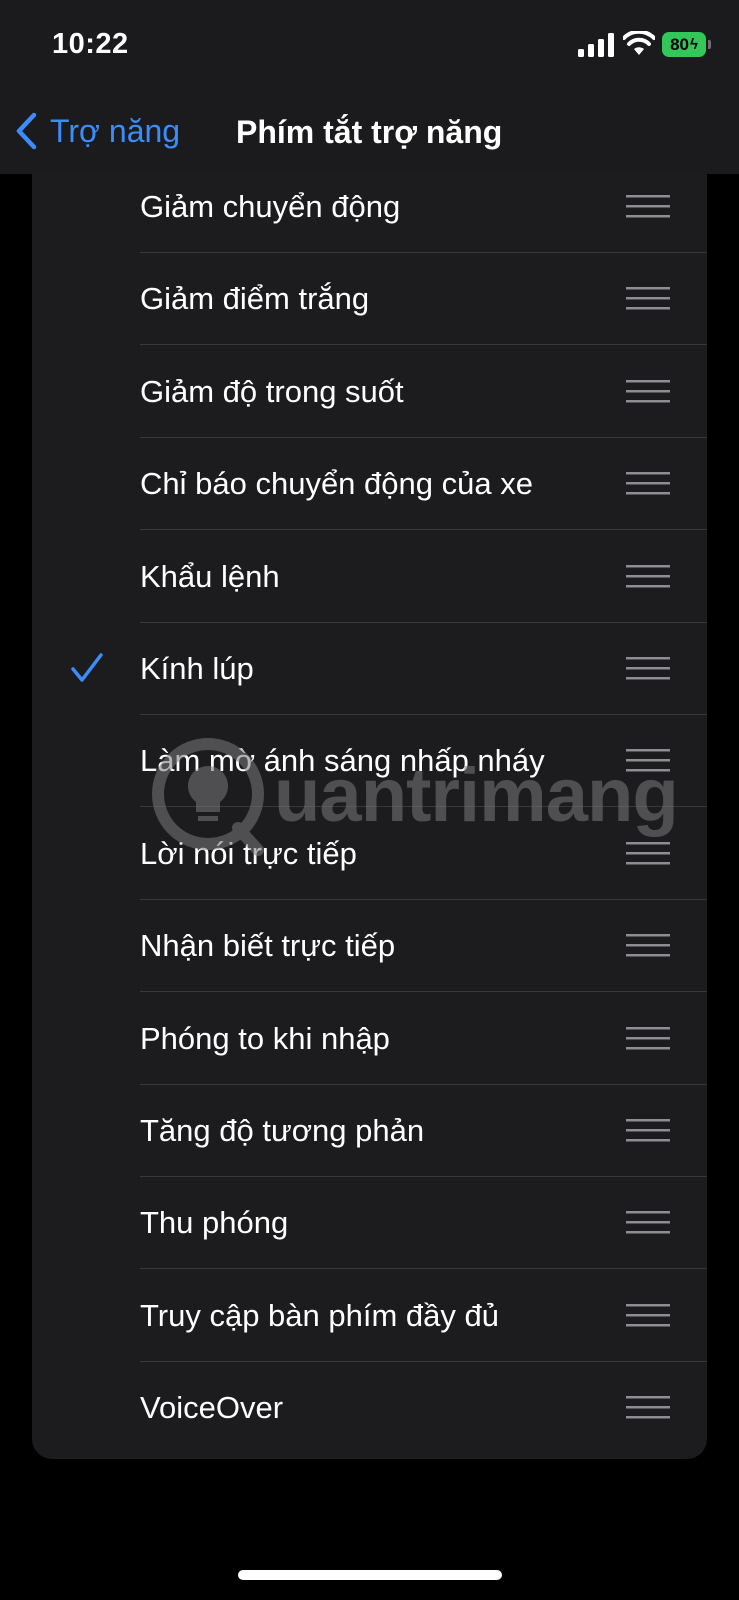 The width and height of the screenshot is (739, 1600). Describe the element at coordinates (90, 44) in the screenshot. I see `status-time: 10:22` at that location.